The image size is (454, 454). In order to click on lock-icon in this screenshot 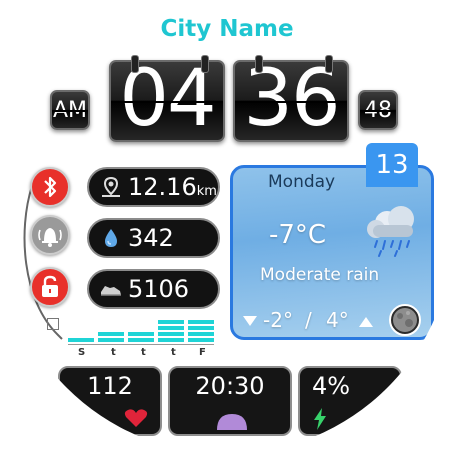, I will do `click(50, 286)`.